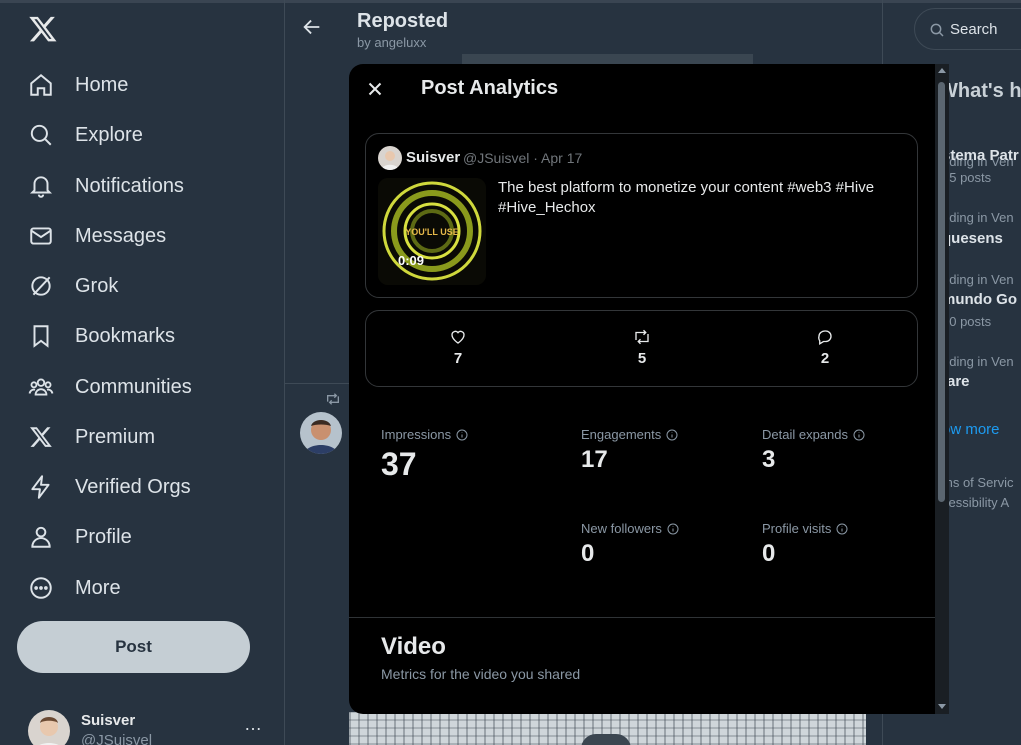 This screenshot has width=1021, height=745. Describe the element at coordinates (41, 387) in the screenshot. I see `people-icon` at that location.